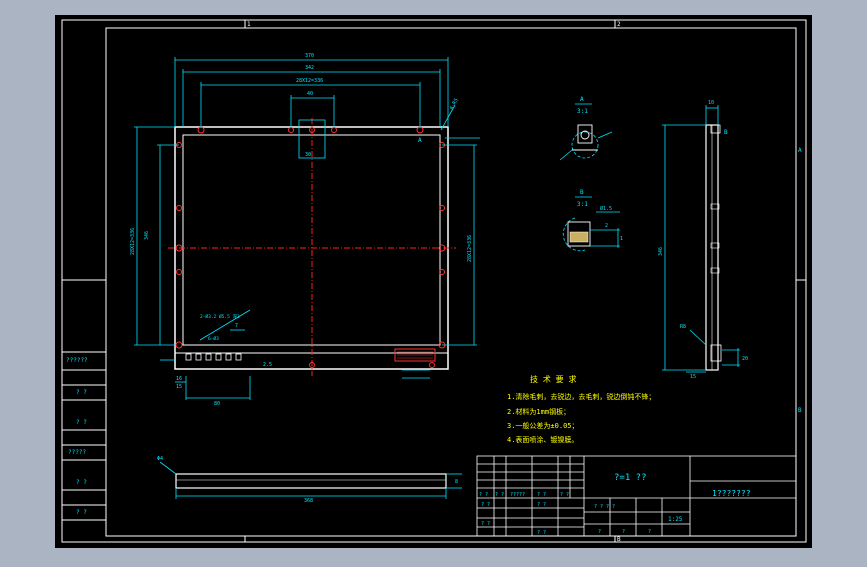 This screenshot has width=867, height=567. What do you see at coordinates (599, 532) in the screenshot?
I see `title-cell-bottom-1: ?` at bounding box center [599, 532].